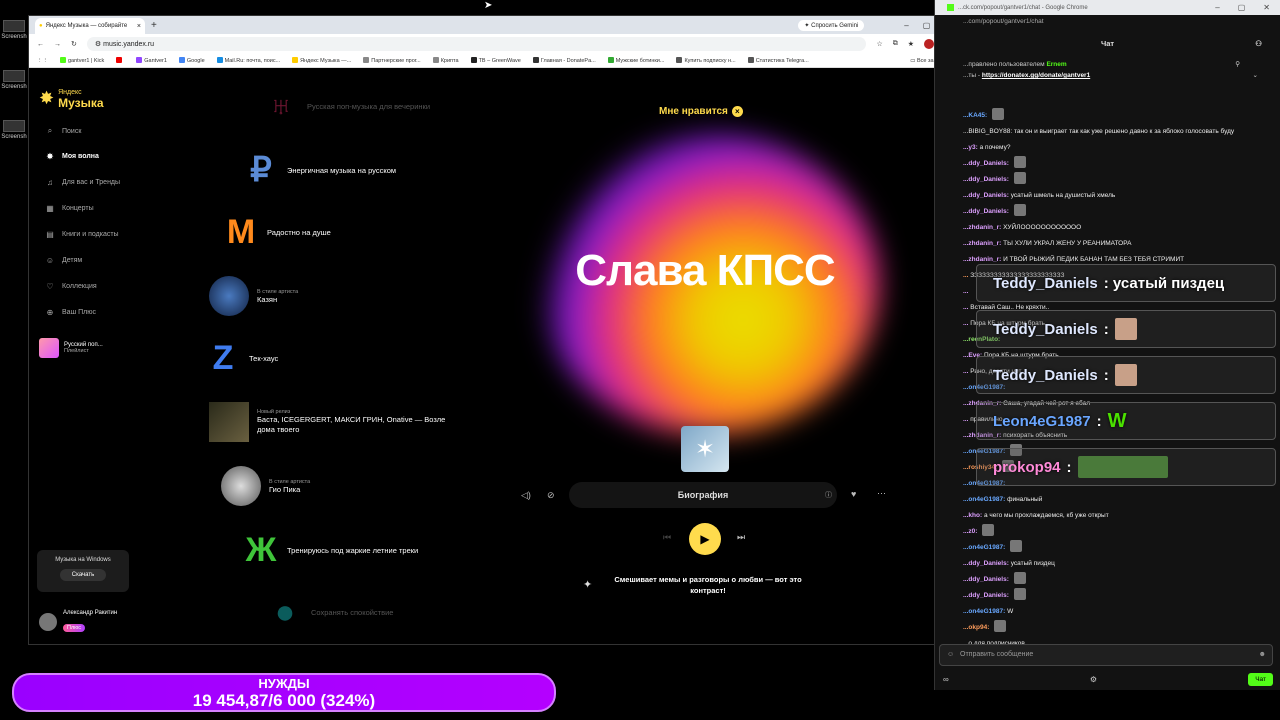  What do you see at coordinates (703, 495) in the screenshot?
I see `biography-button: Биография` at bounding box center [703, 495].